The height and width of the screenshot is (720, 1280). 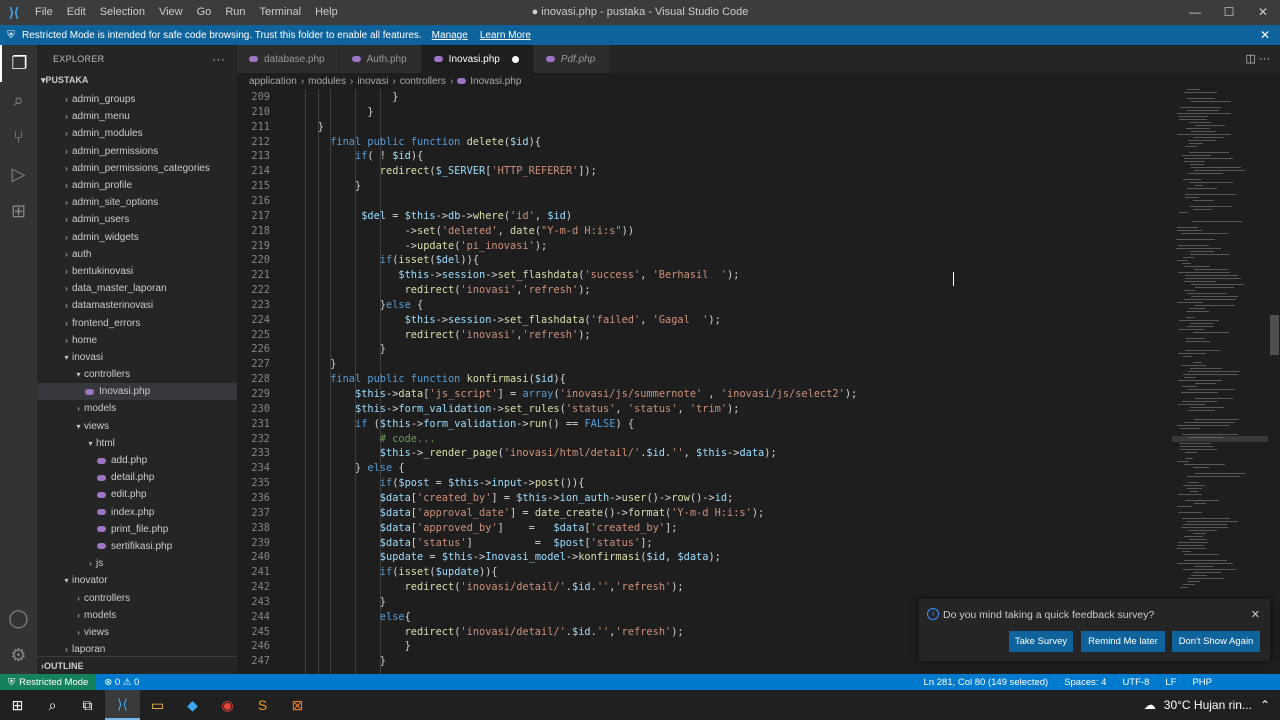 I want to click on folder-item: › home, so click(x=137, y=340).